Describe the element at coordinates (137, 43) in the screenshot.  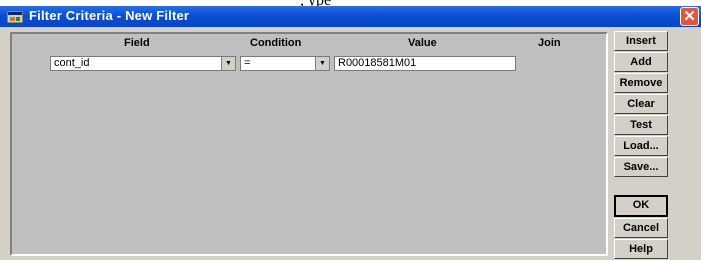
I see `column-header-field: Field` at that location.